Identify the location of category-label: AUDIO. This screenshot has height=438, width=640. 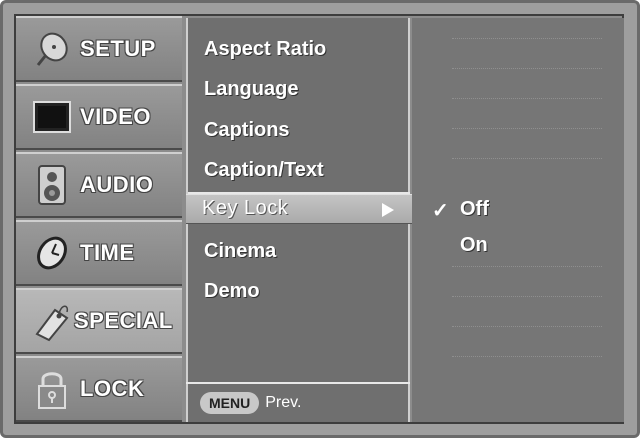
(117, 184).